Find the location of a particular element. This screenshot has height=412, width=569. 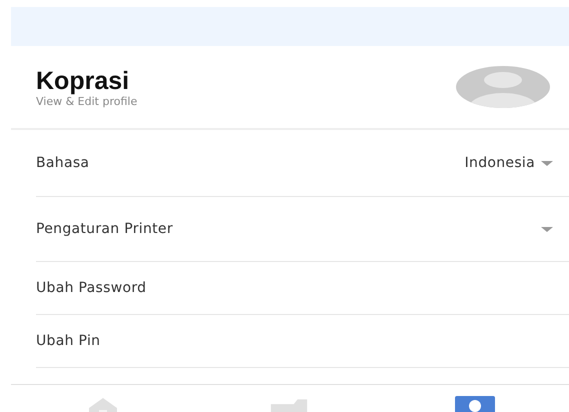

settings-row: Ubah Pin is located at coordinates (302, 341).